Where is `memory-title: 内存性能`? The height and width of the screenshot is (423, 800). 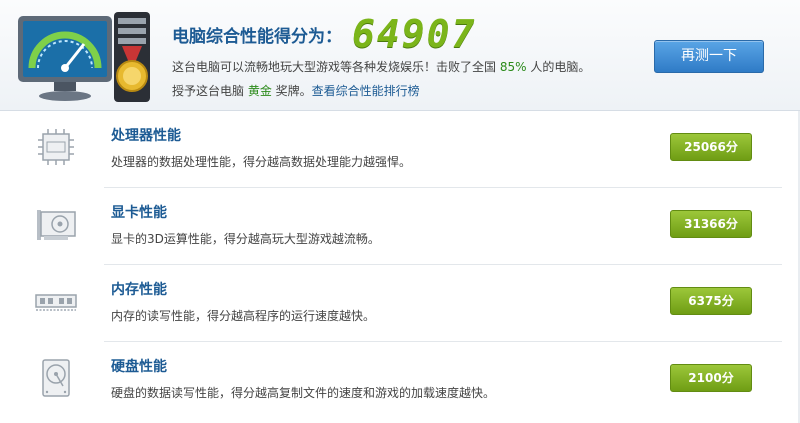
memory-title: 内存性能 is located at coordinates (139, 290).